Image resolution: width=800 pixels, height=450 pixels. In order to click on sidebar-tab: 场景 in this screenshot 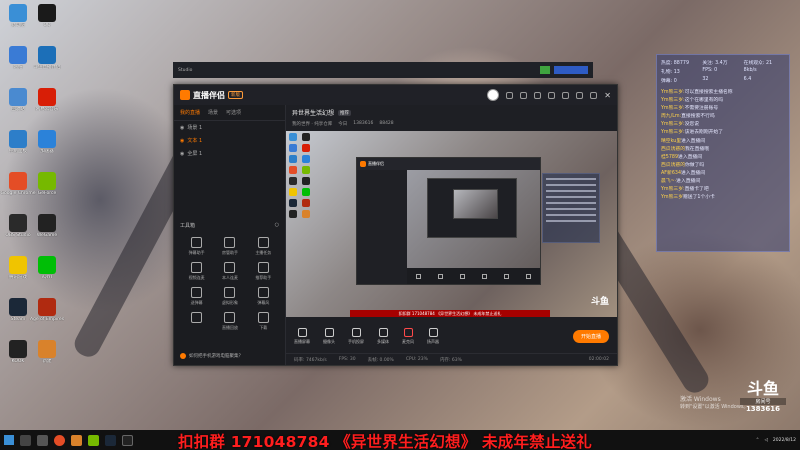, I will do `click(213, 112)`.